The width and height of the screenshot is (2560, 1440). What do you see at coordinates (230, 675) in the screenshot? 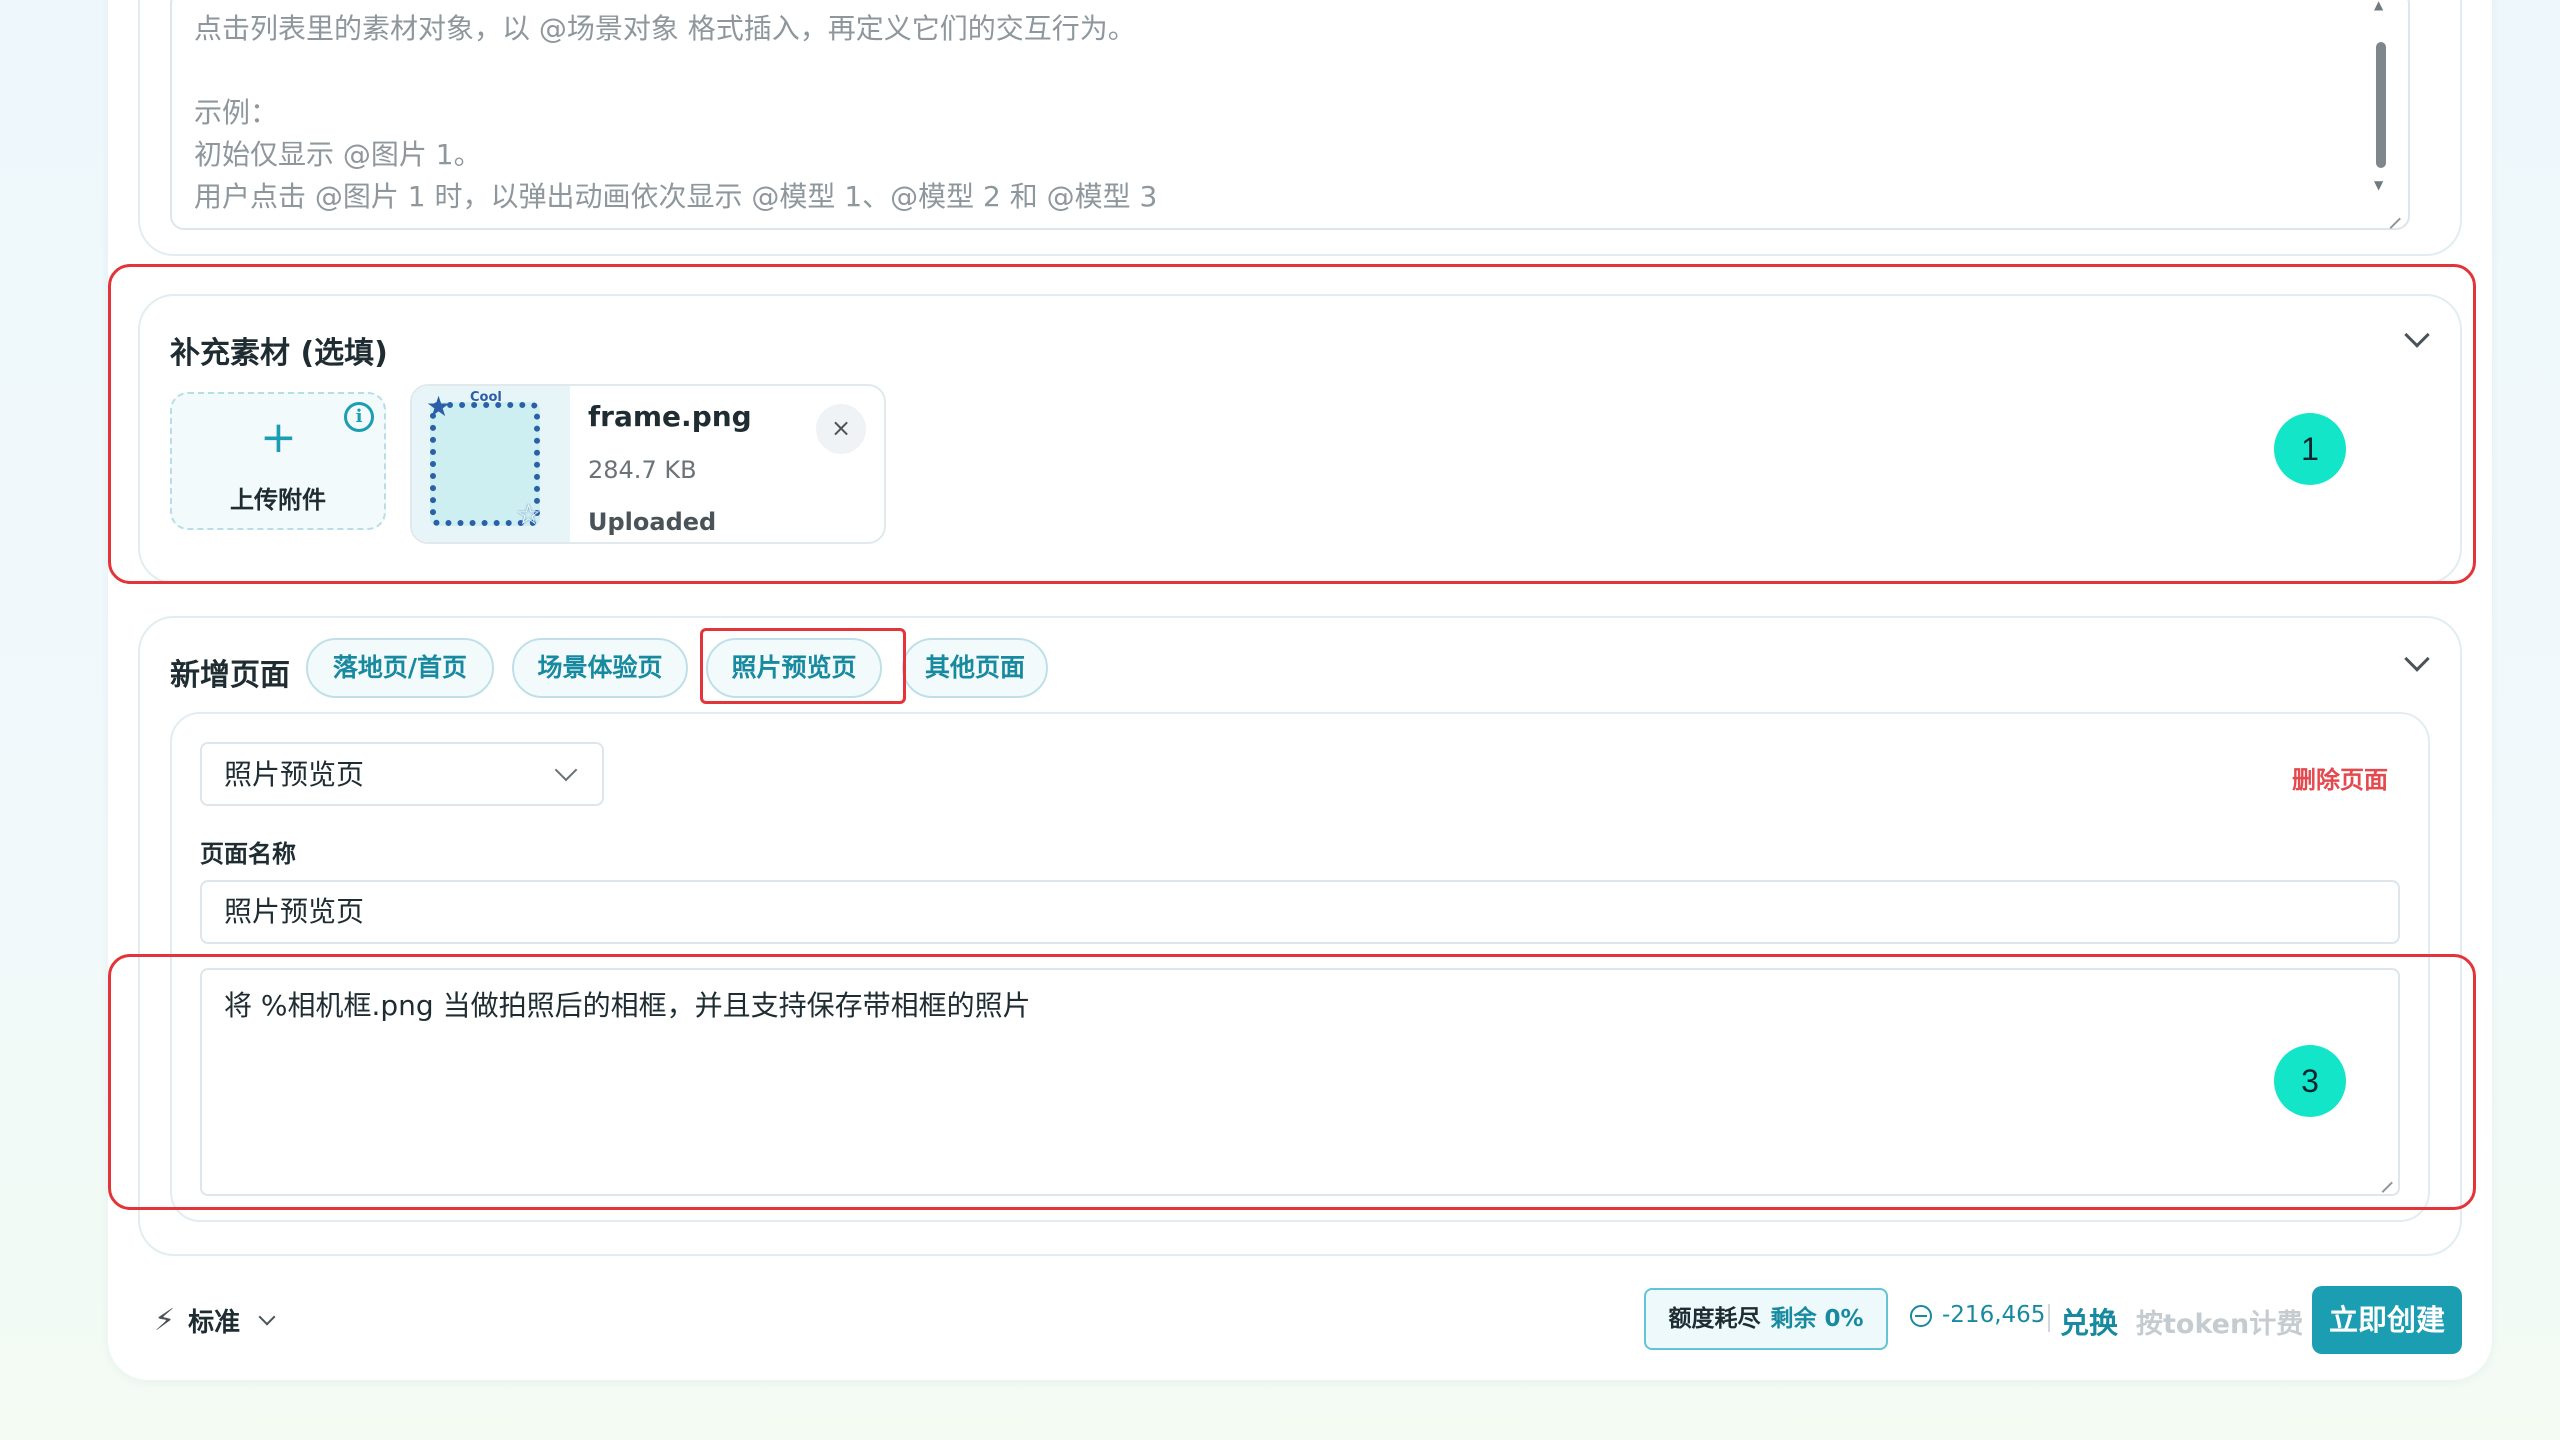
I see `new-page-title: 新增页面` at bounding box center [230, 675].